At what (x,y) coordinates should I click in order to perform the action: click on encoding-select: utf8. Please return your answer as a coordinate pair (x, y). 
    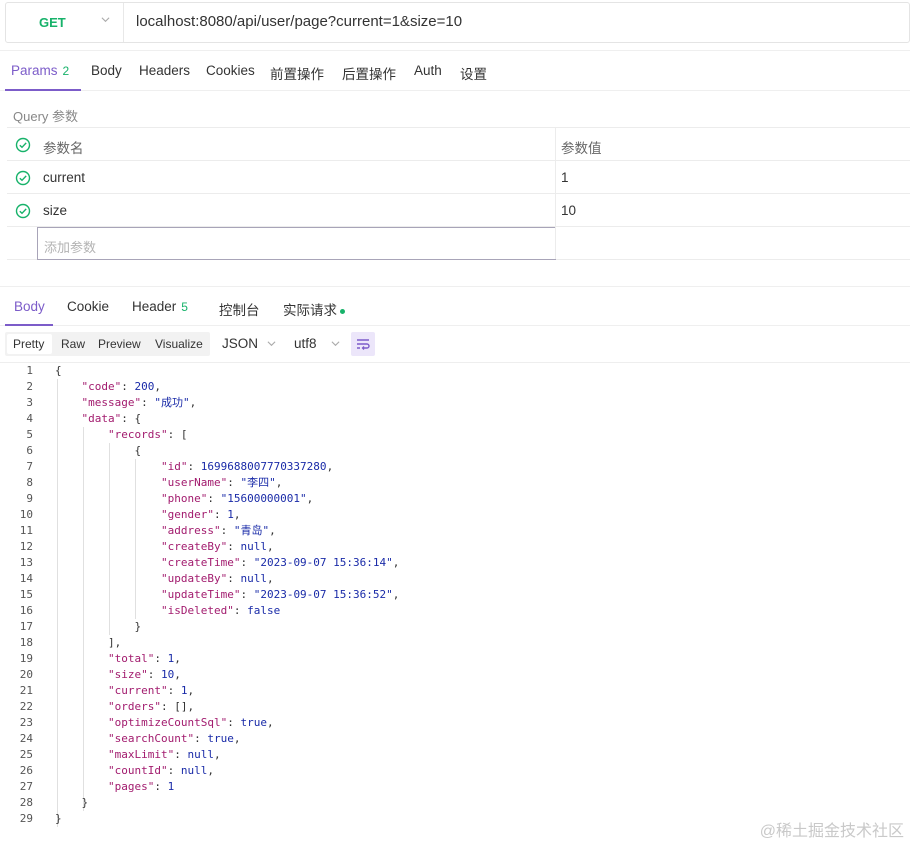
    Looking at the image, I should click on (305, 343).